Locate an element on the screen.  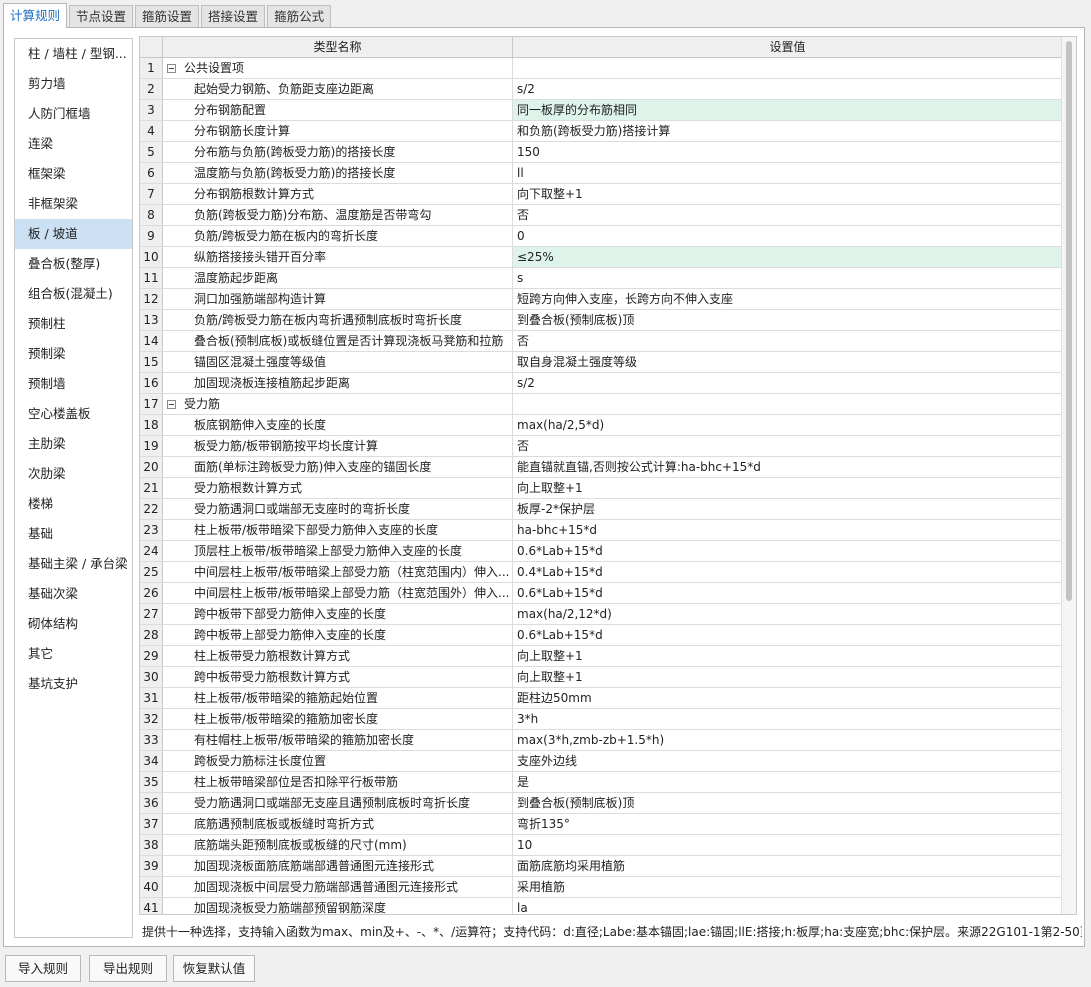
sidebar-item: 预制墙 is located at coordinates (73, 384).